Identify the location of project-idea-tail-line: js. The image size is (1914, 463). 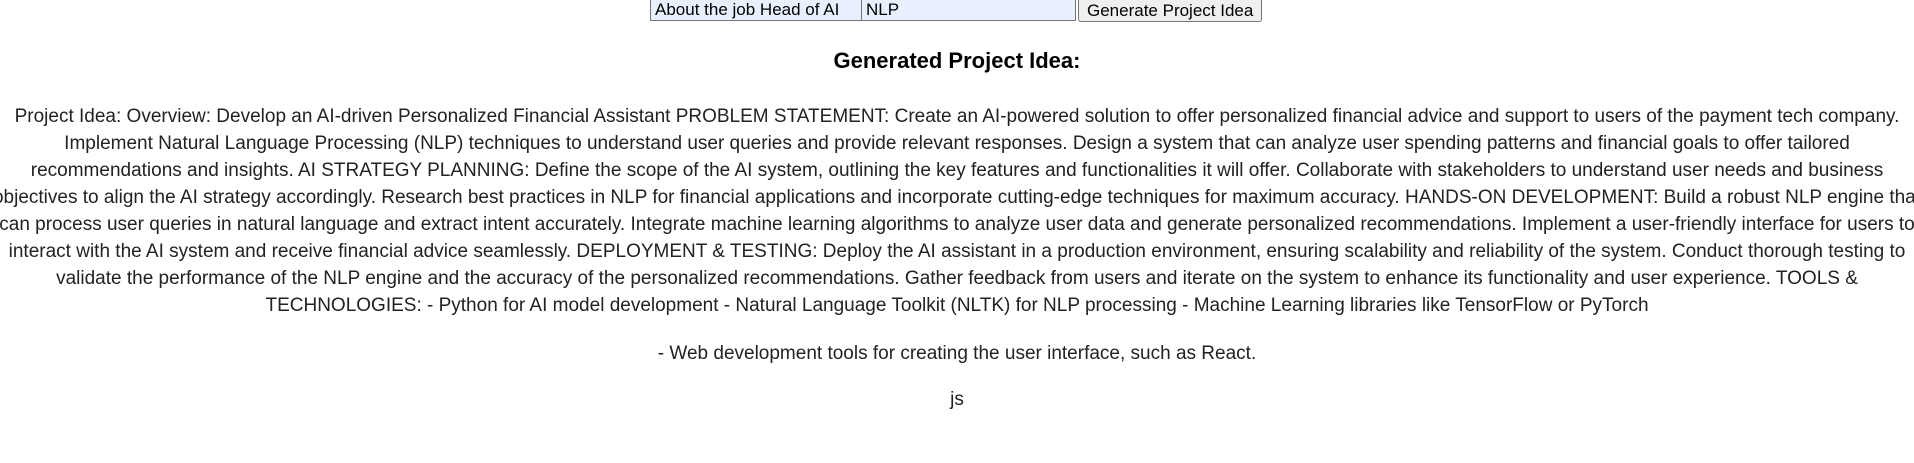
(957, 399).